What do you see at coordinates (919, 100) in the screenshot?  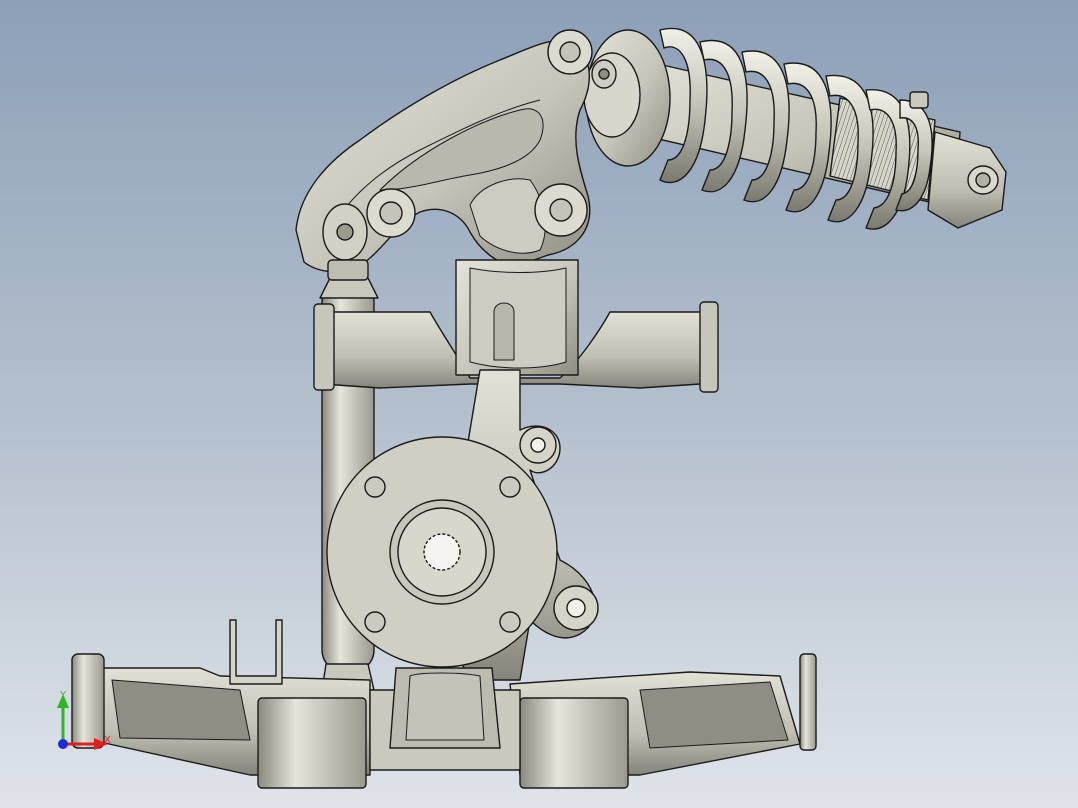 I see `shock-valve-knob` at bounding box center [919, 100].